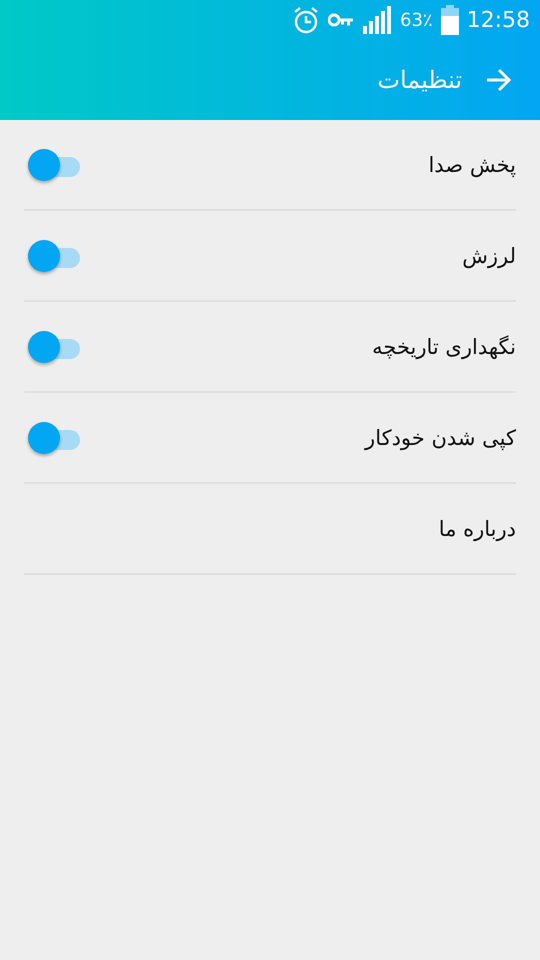 Image resolution: width=540 pixels, height=960 pixels. What do you see at coordinates (477, 528) in the screenshot?
I see `setting-link: درباره ما` at bounding box center [477, 528].